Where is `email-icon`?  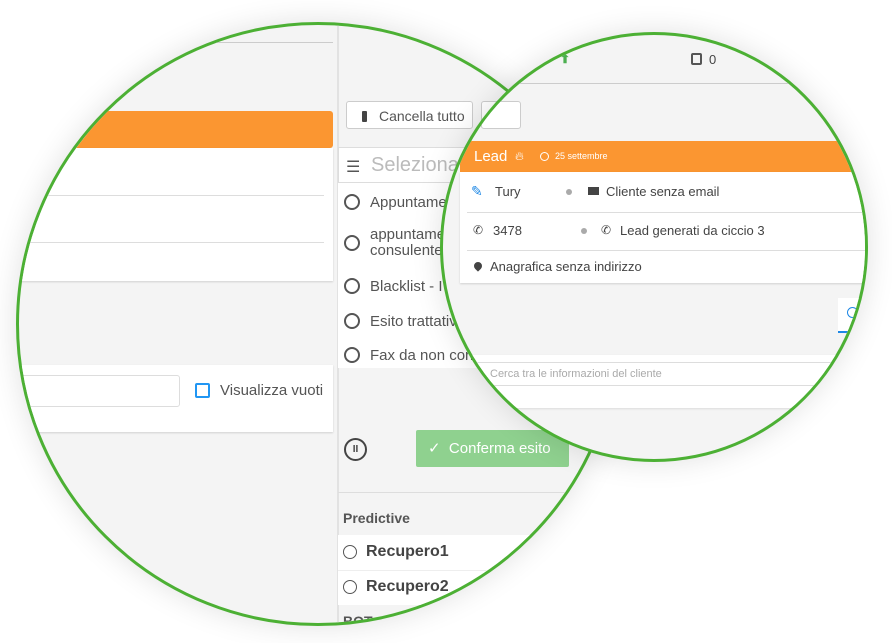
email-icon is located at coordinates (593, 191).